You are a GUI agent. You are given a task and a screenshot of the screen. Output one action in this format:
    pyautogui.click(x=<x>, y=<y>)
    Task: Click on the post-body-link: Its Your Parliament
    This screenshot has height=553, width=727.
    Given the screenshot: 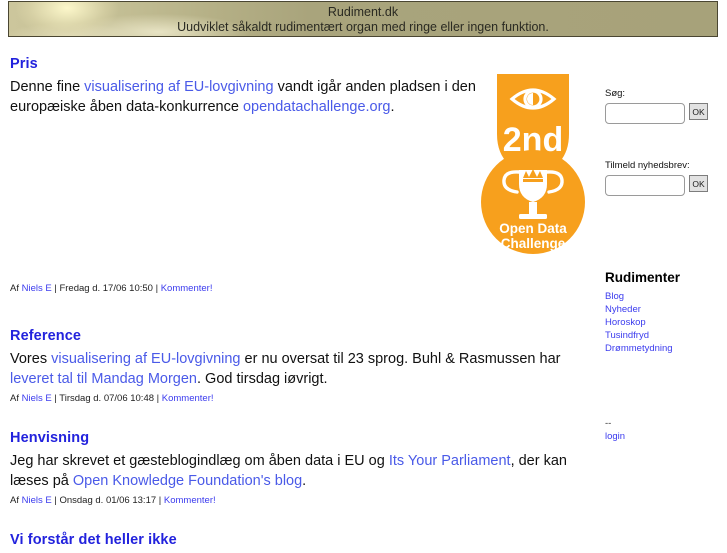 What is the action you would take?
    pyautogui.click(x=450, y=461)
    